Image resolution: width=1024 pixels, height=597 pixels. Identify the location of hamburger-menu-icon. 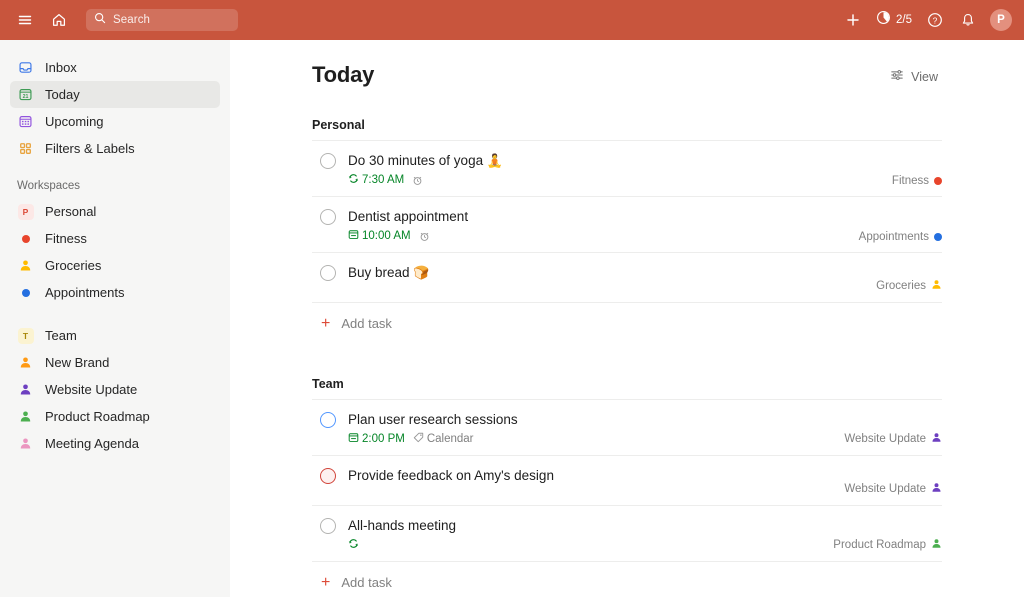
(25, 20).